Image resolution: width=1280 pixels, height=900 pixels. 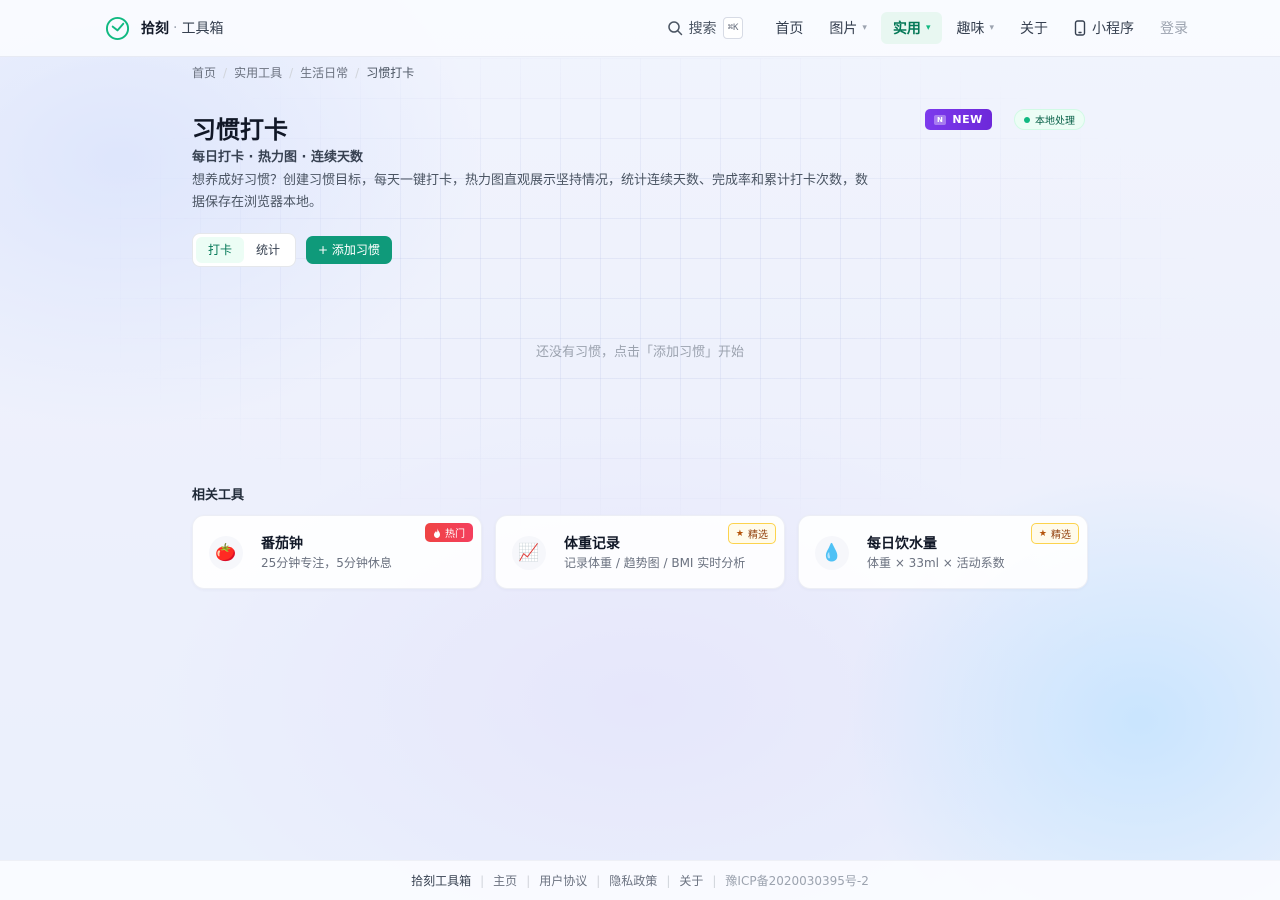 What do you see at coordinates (1055, 121) in the screenshot?
I see `local-processing-label: 本地处理` at bounding box center [1055, 121].